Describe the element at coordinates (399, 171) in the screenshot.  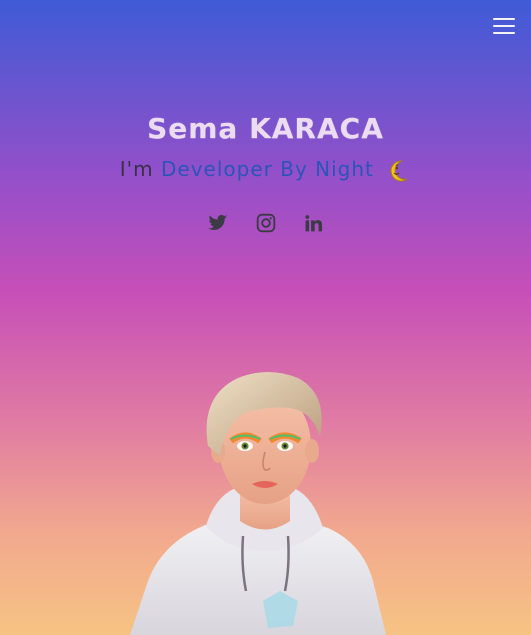
I see `crescent-moon-face-icon` at that location.